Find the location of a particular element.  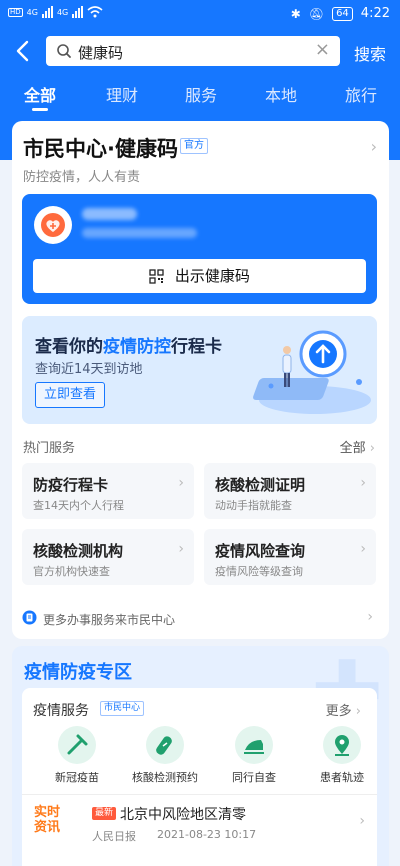

category-tabs: 全部 理财 服务 本地 旅行 is located at coordinates (200, 97).